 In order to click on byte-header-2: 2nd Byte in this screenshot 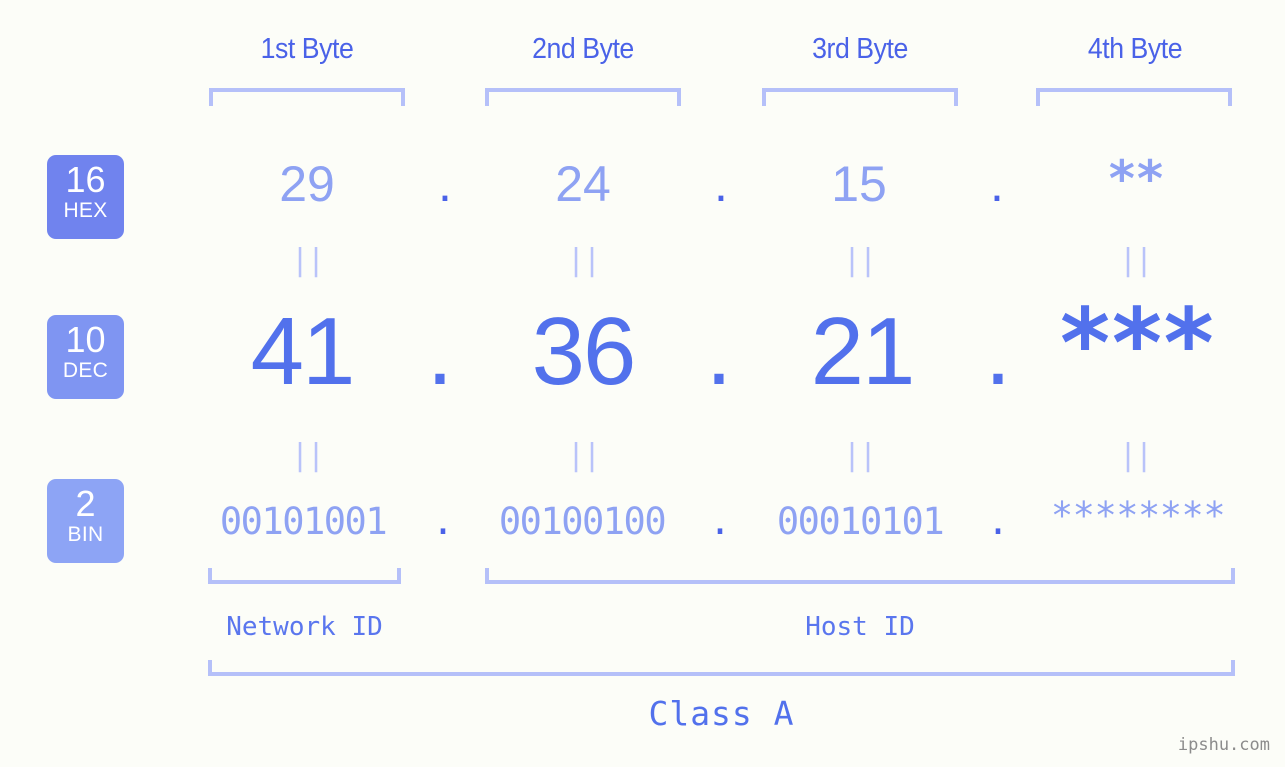, I will do `click(583, 49)`.